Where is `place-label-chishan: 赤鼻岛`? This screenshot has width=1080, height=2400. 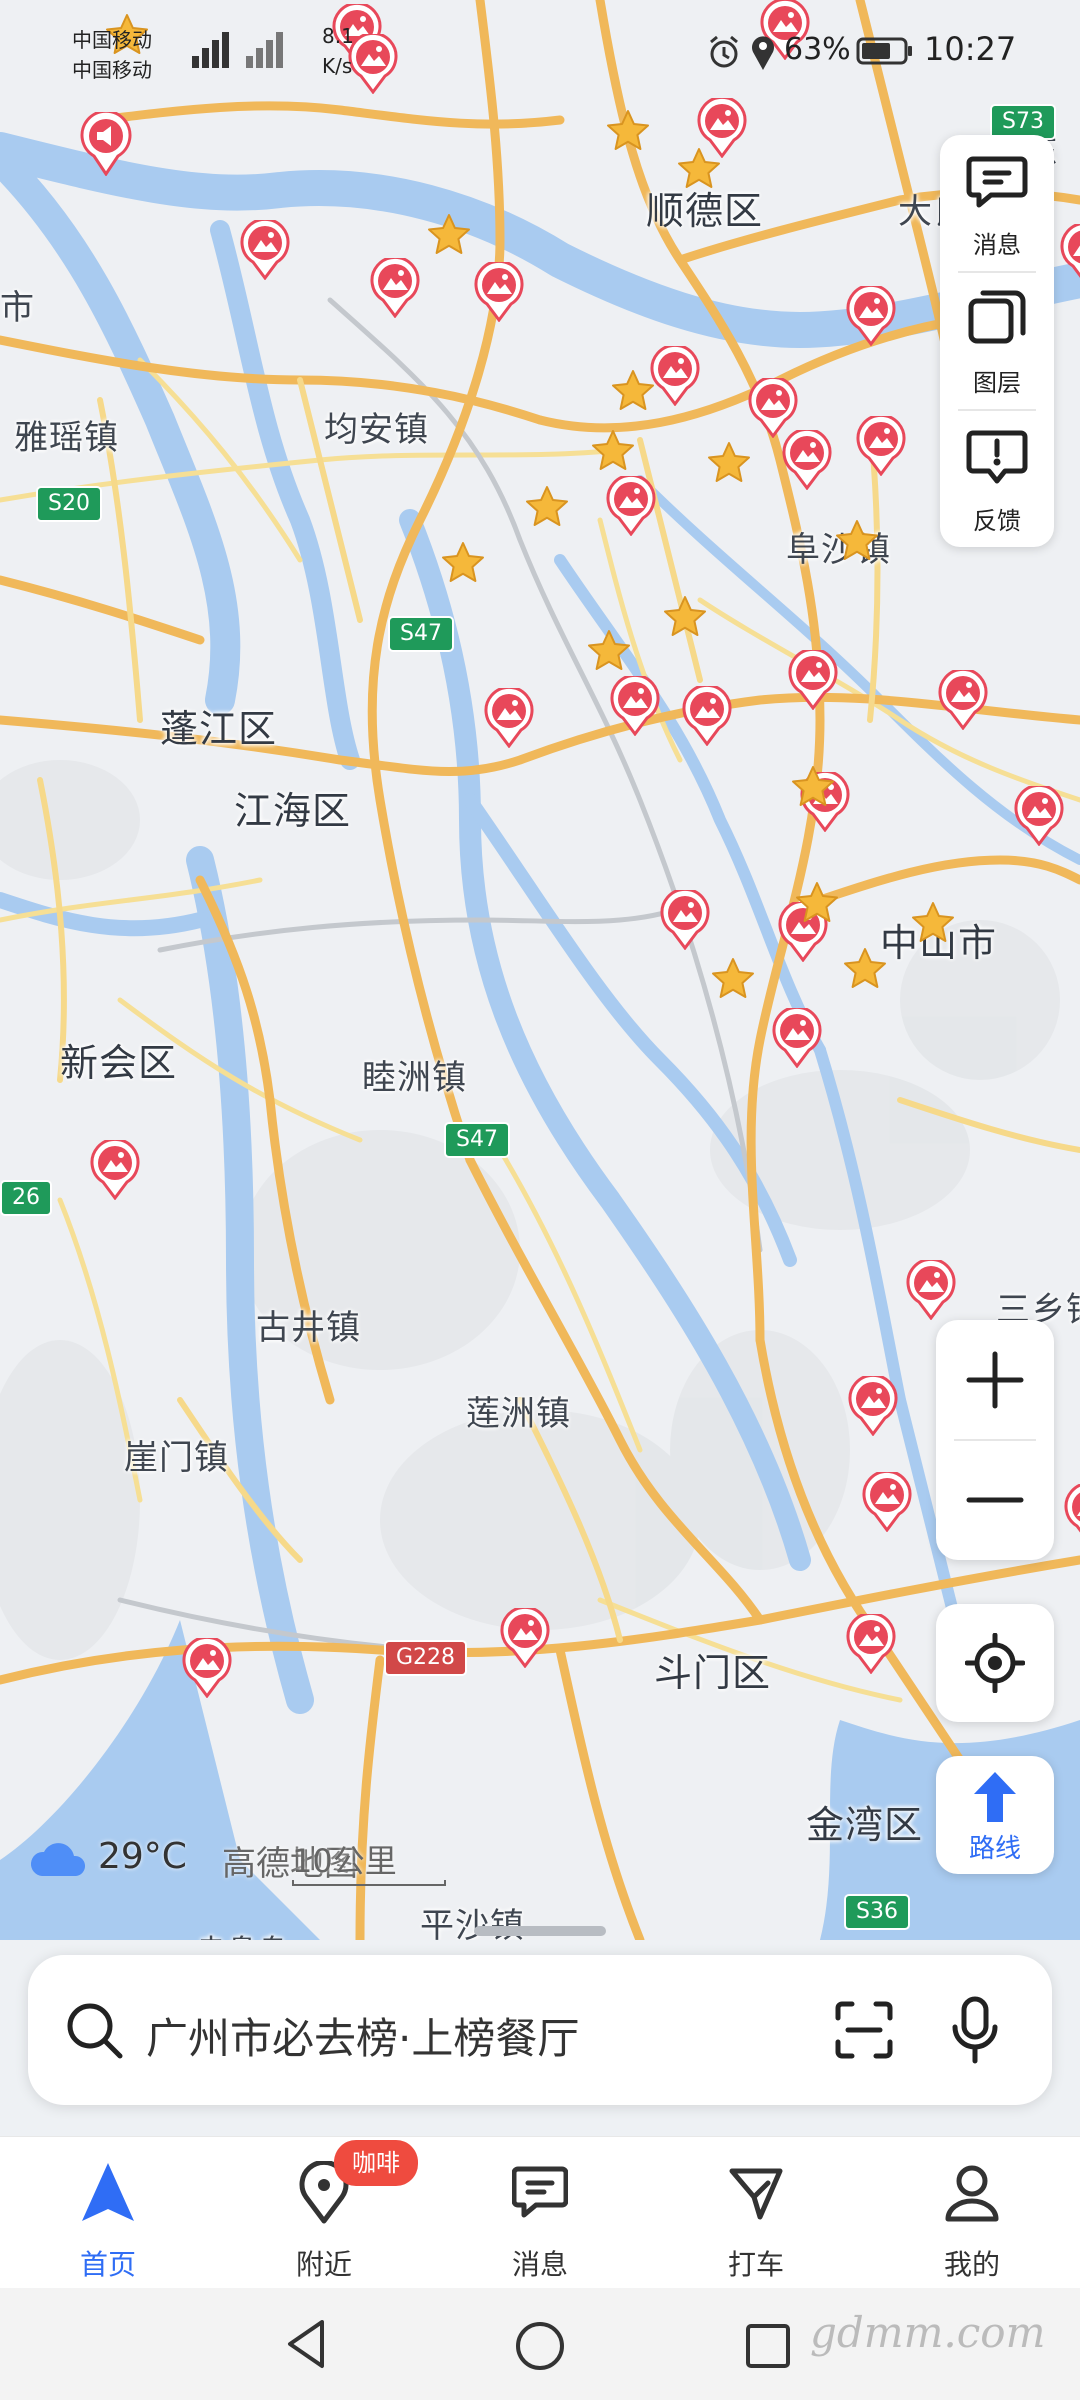 place-label-chishan: 赤鼻岛 is located at coordinates (242, 1933).